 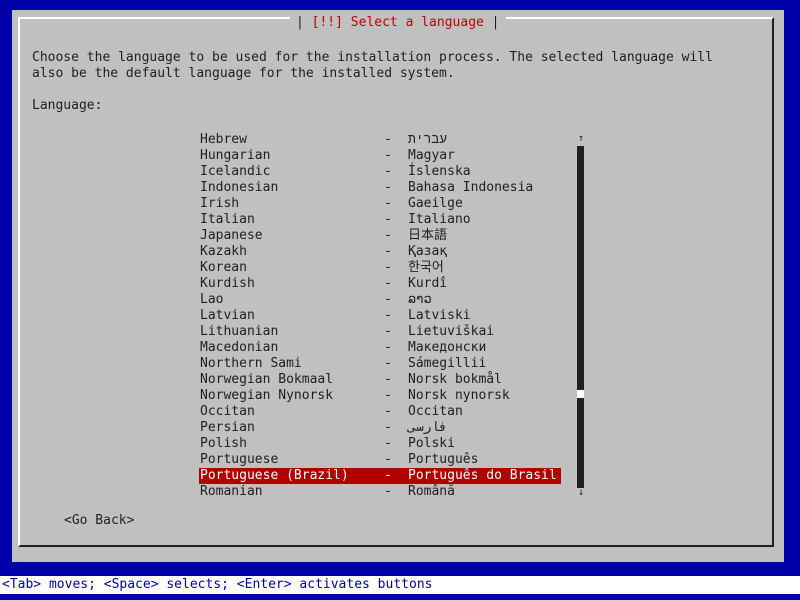 I want to click on language-english-name: Portuguese (Brazil), so click(x=274, y=475).